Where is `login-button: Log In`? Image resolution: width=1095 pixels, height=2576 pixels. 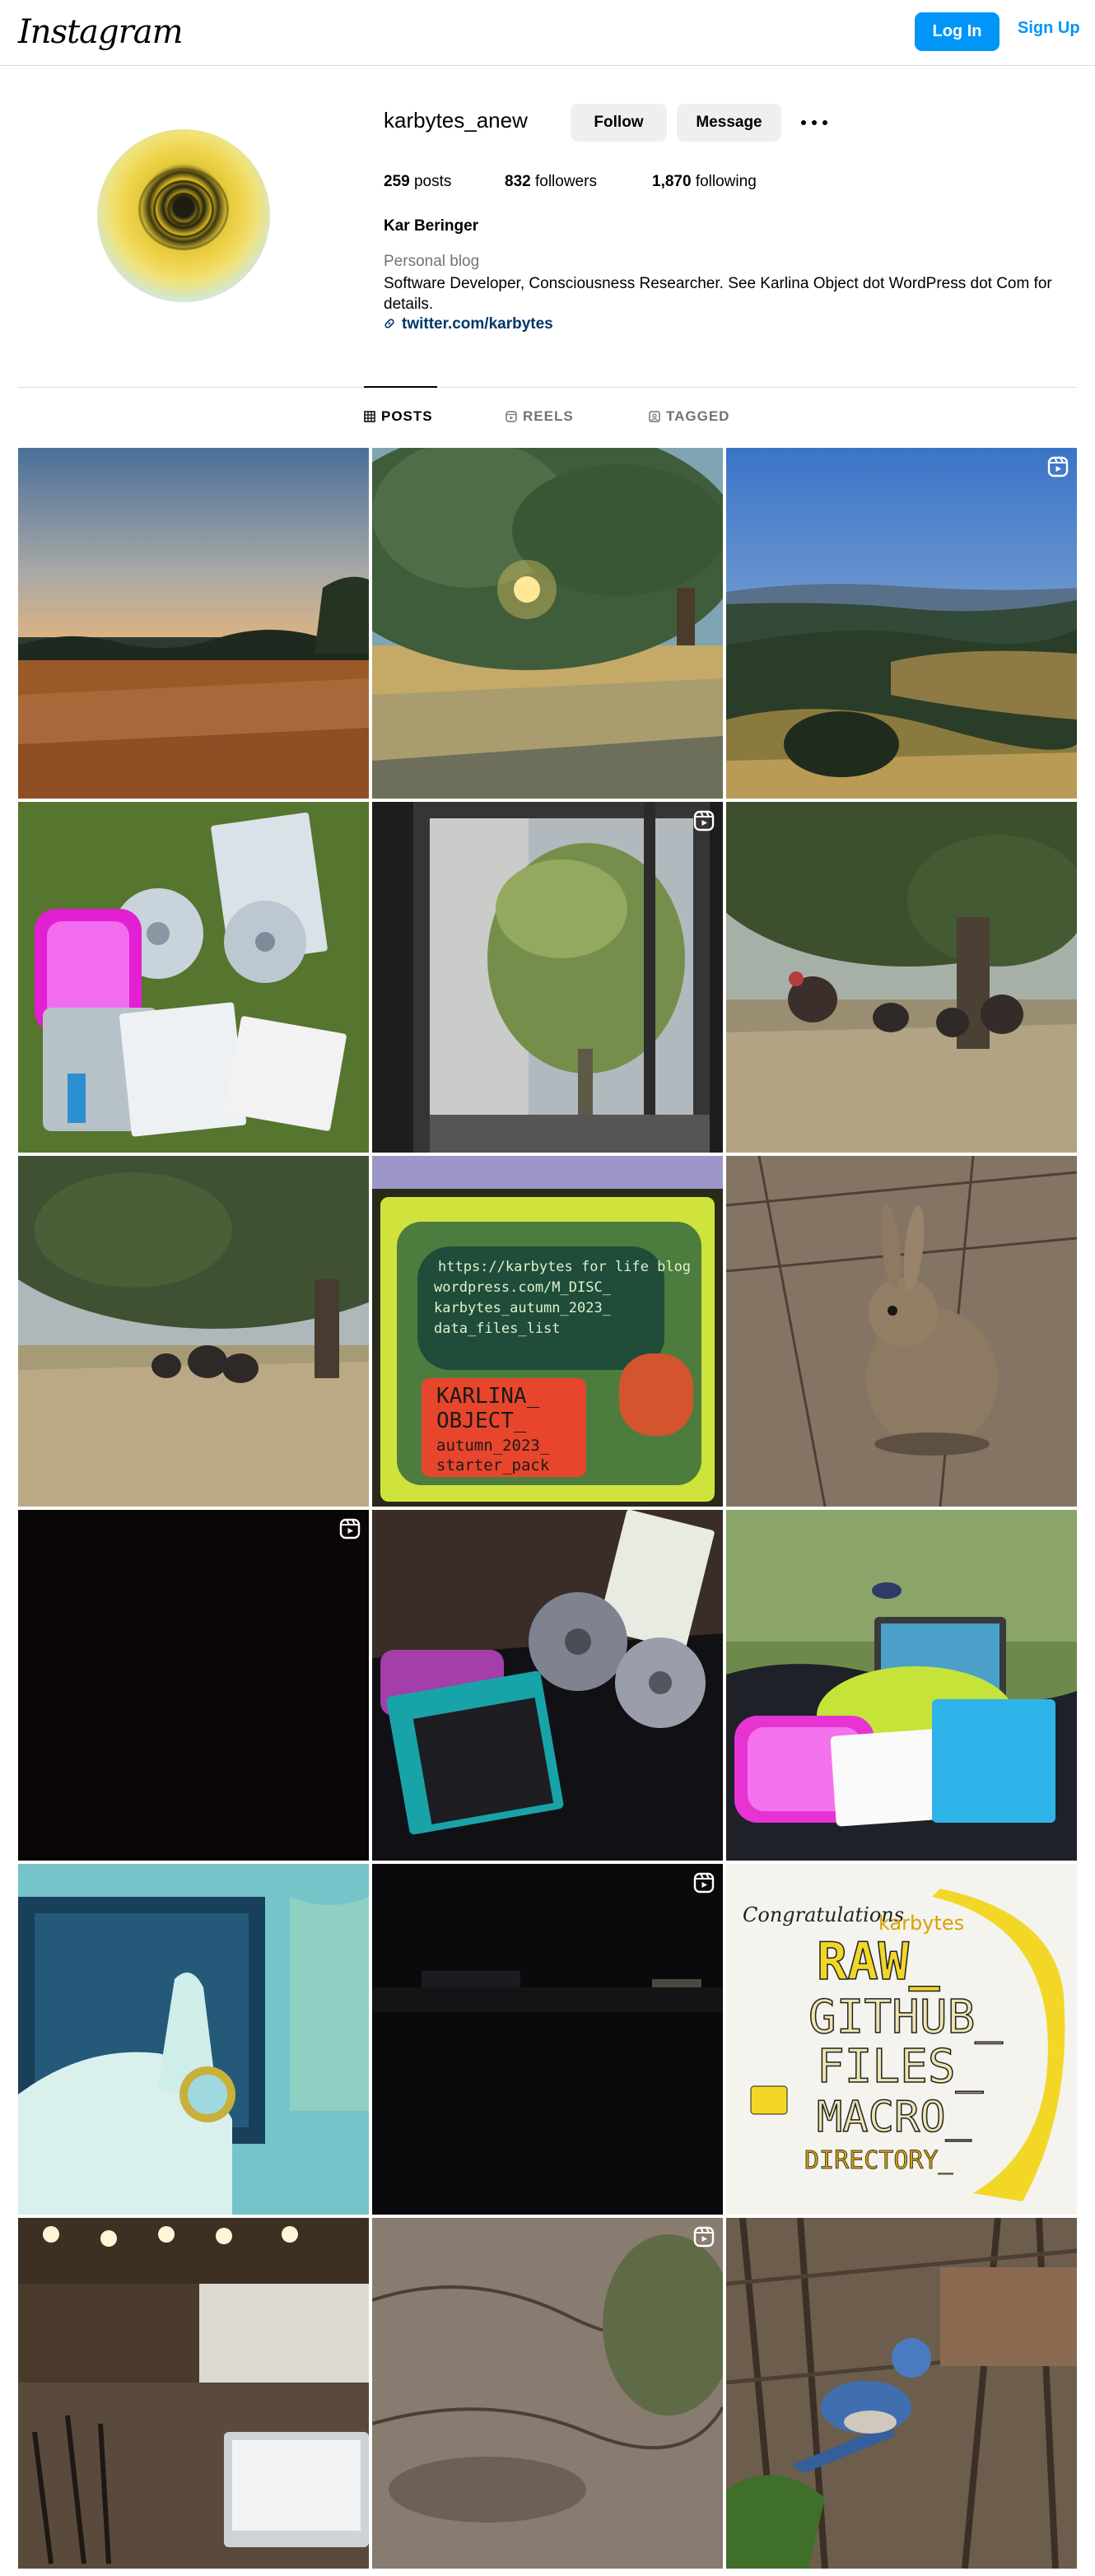 login-button: Log In is located at coordinates (957, 31).